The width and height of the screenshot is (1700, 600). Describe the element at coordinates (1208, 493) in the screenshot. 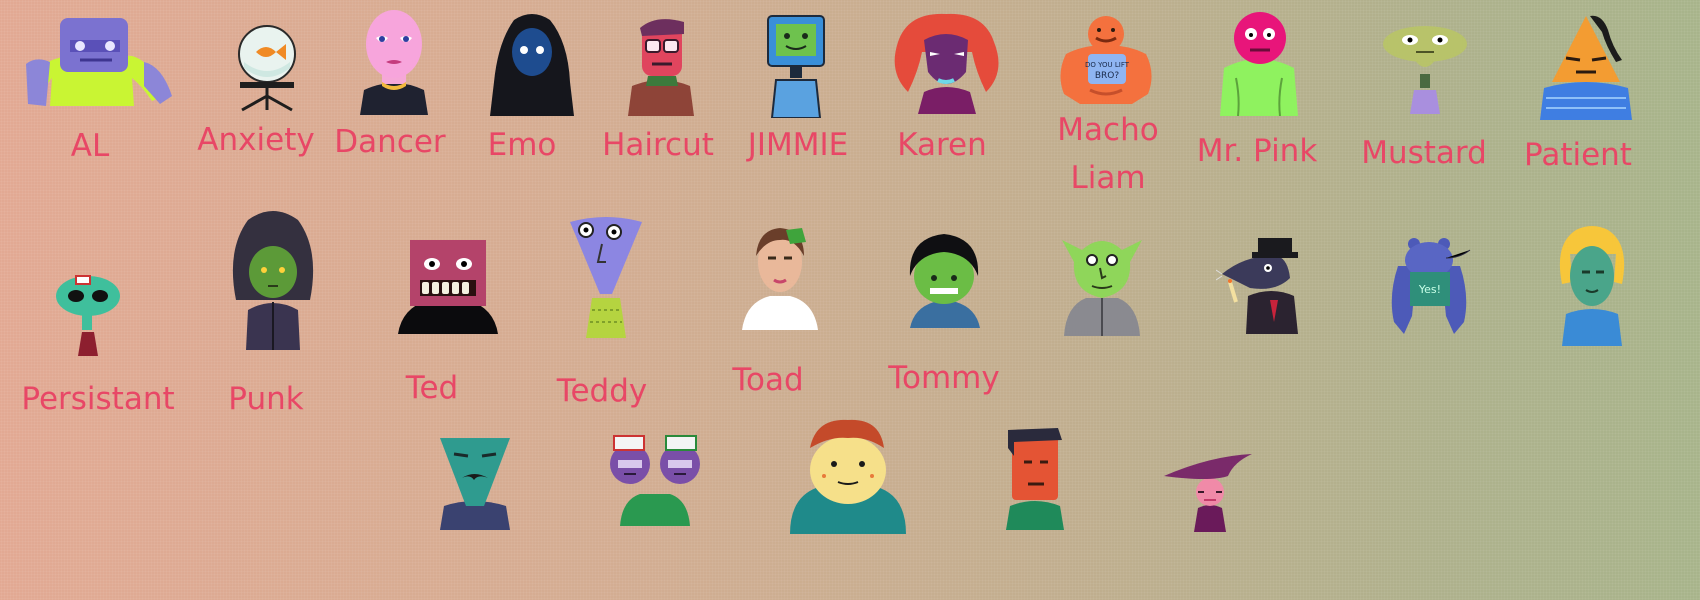

I see `witch-icon` at that location.